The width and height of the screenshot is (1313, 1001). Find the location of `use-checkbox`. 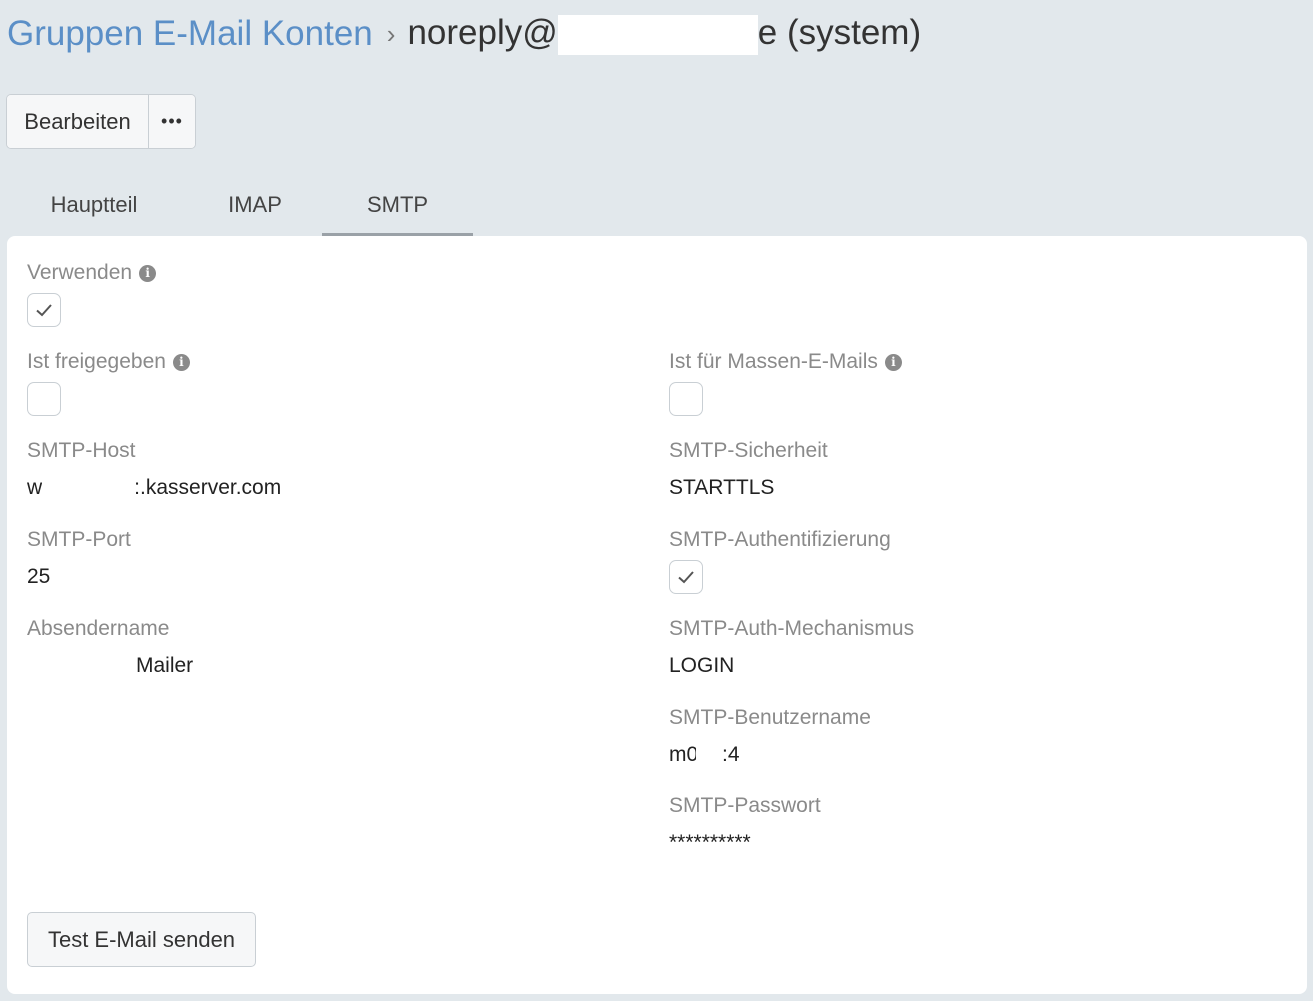

use-checkbox is located at coordinates (44, 310).